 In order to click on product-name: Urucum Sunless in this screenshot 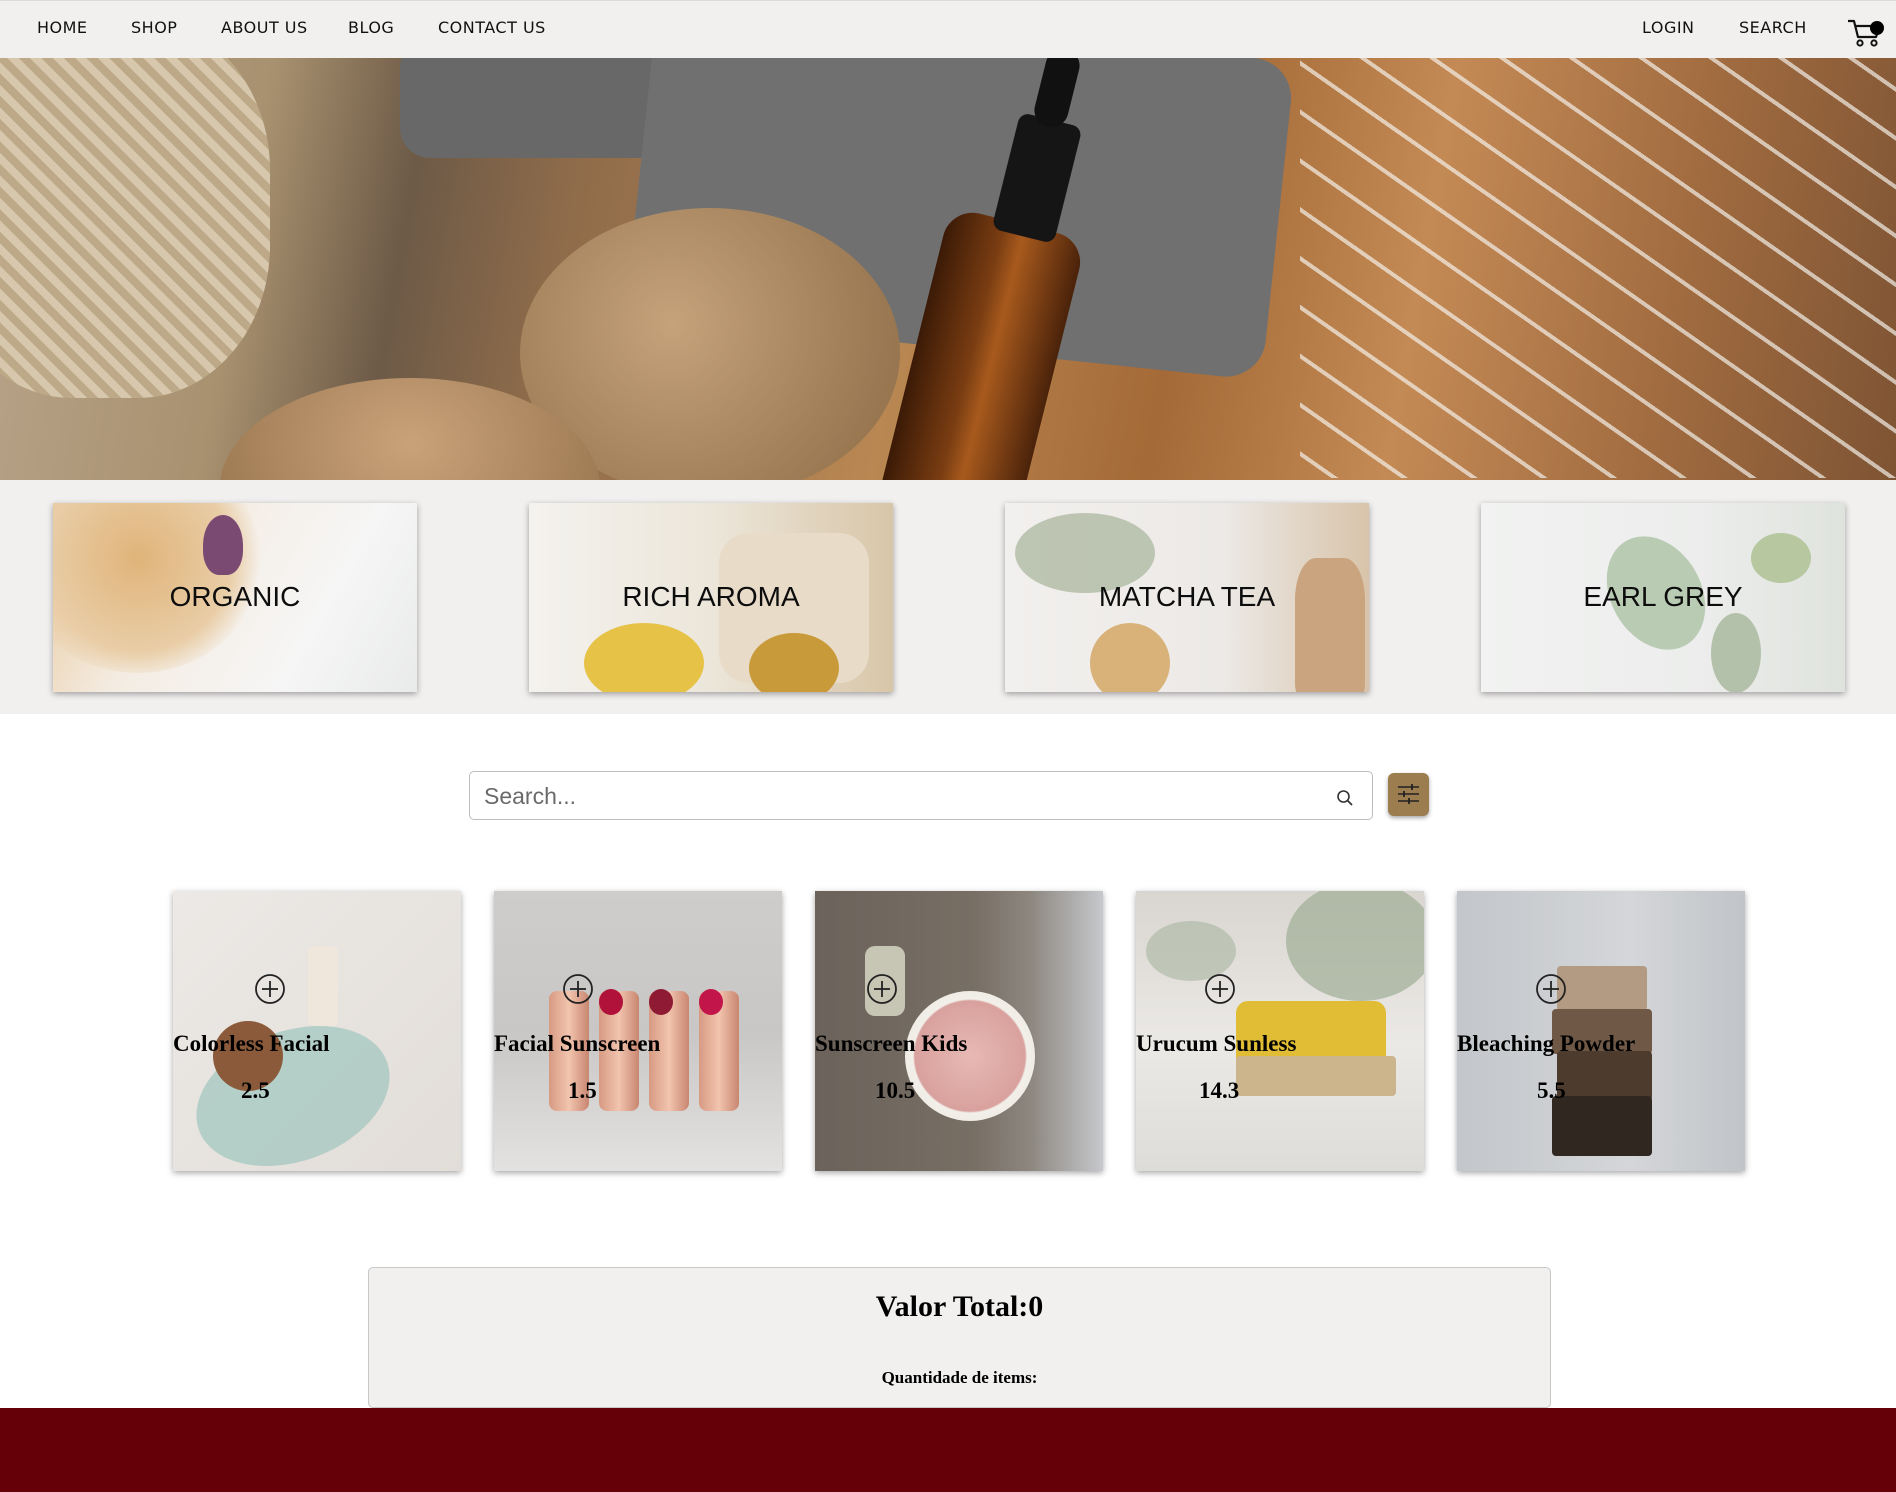, I will do `click(1216, 1043)`.